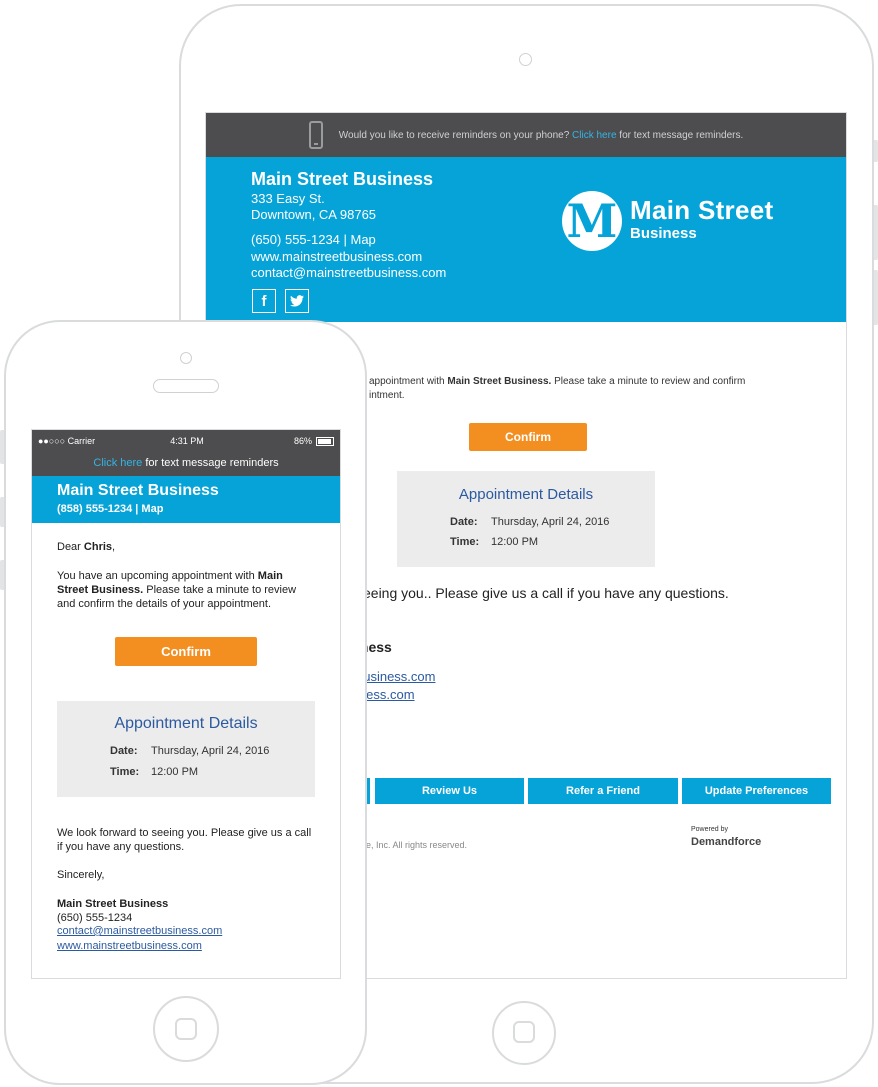 The height and width of the screenshot is (1087, 878). Describe the element at coordinates (336, 256) in the screenshot. I see `website-link: www.mainstreetbusiness.com` at that location.